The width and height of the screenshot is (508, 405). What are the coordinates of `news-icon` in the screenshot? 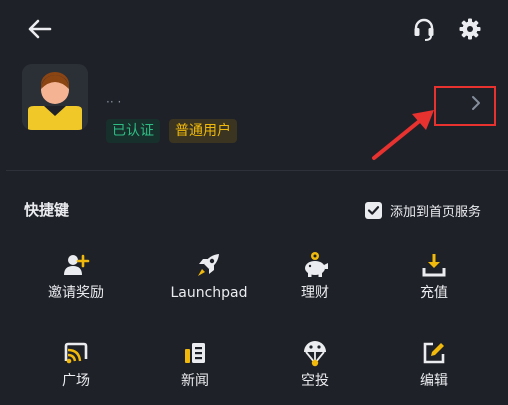 It's located at (195, 353).